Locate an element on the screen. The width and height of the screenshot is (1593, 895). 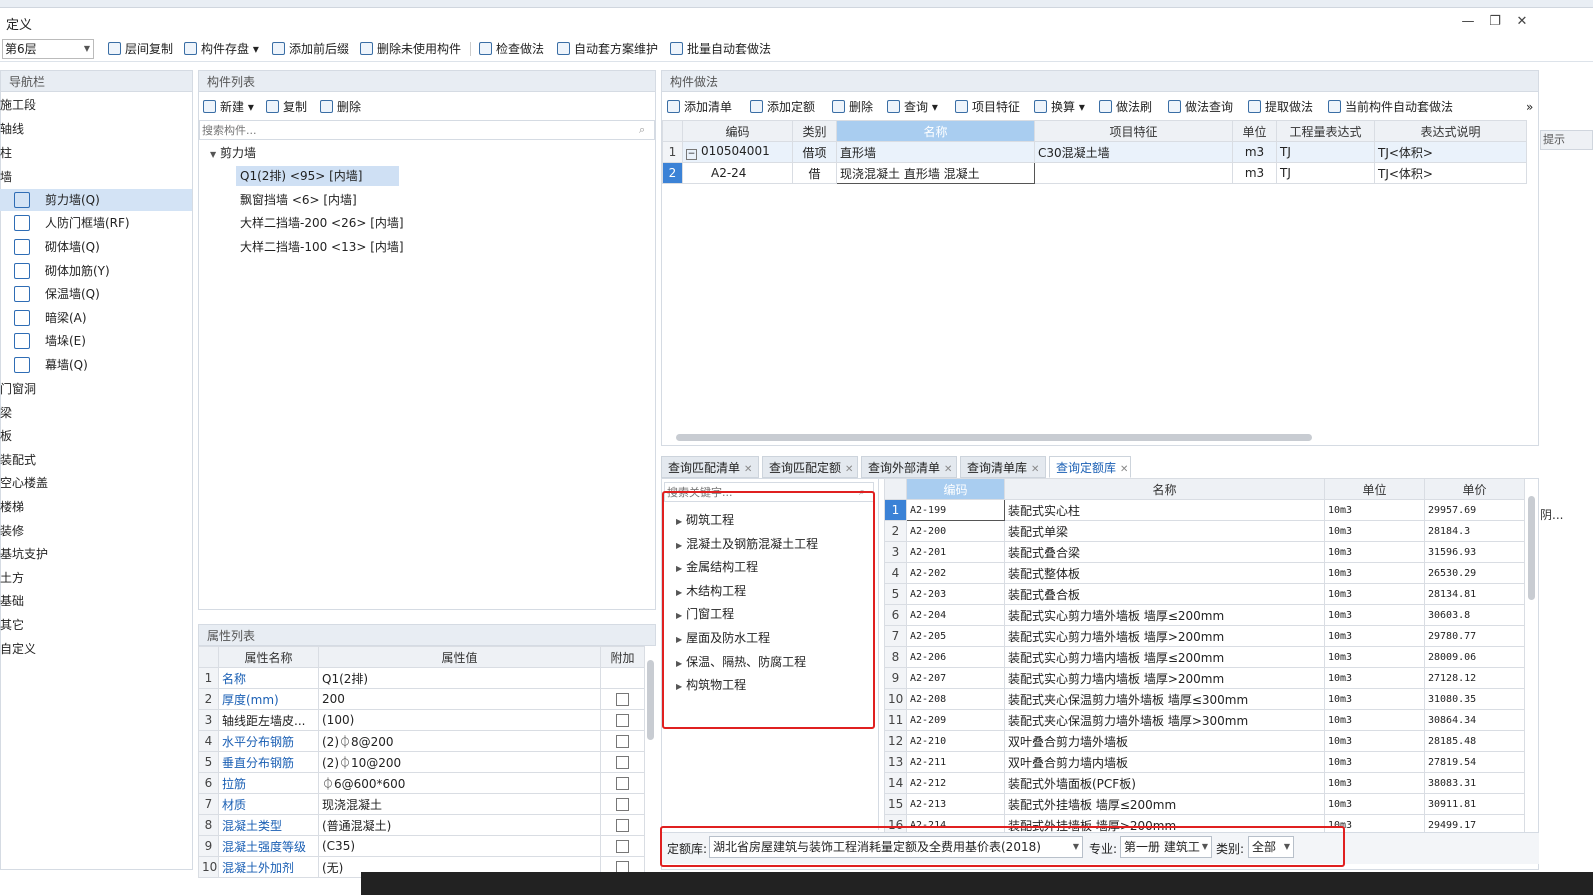
nav-item-custom: 自定义 is located at coordinates (18, 649).